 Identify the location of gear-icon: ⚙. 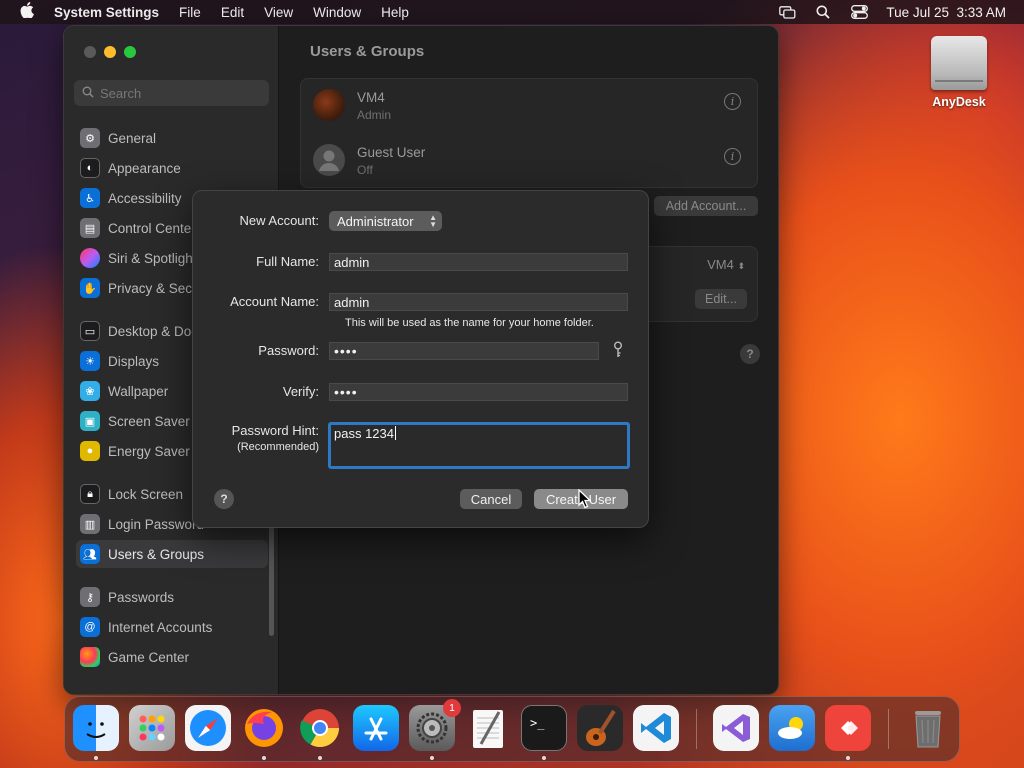
(90, 138).